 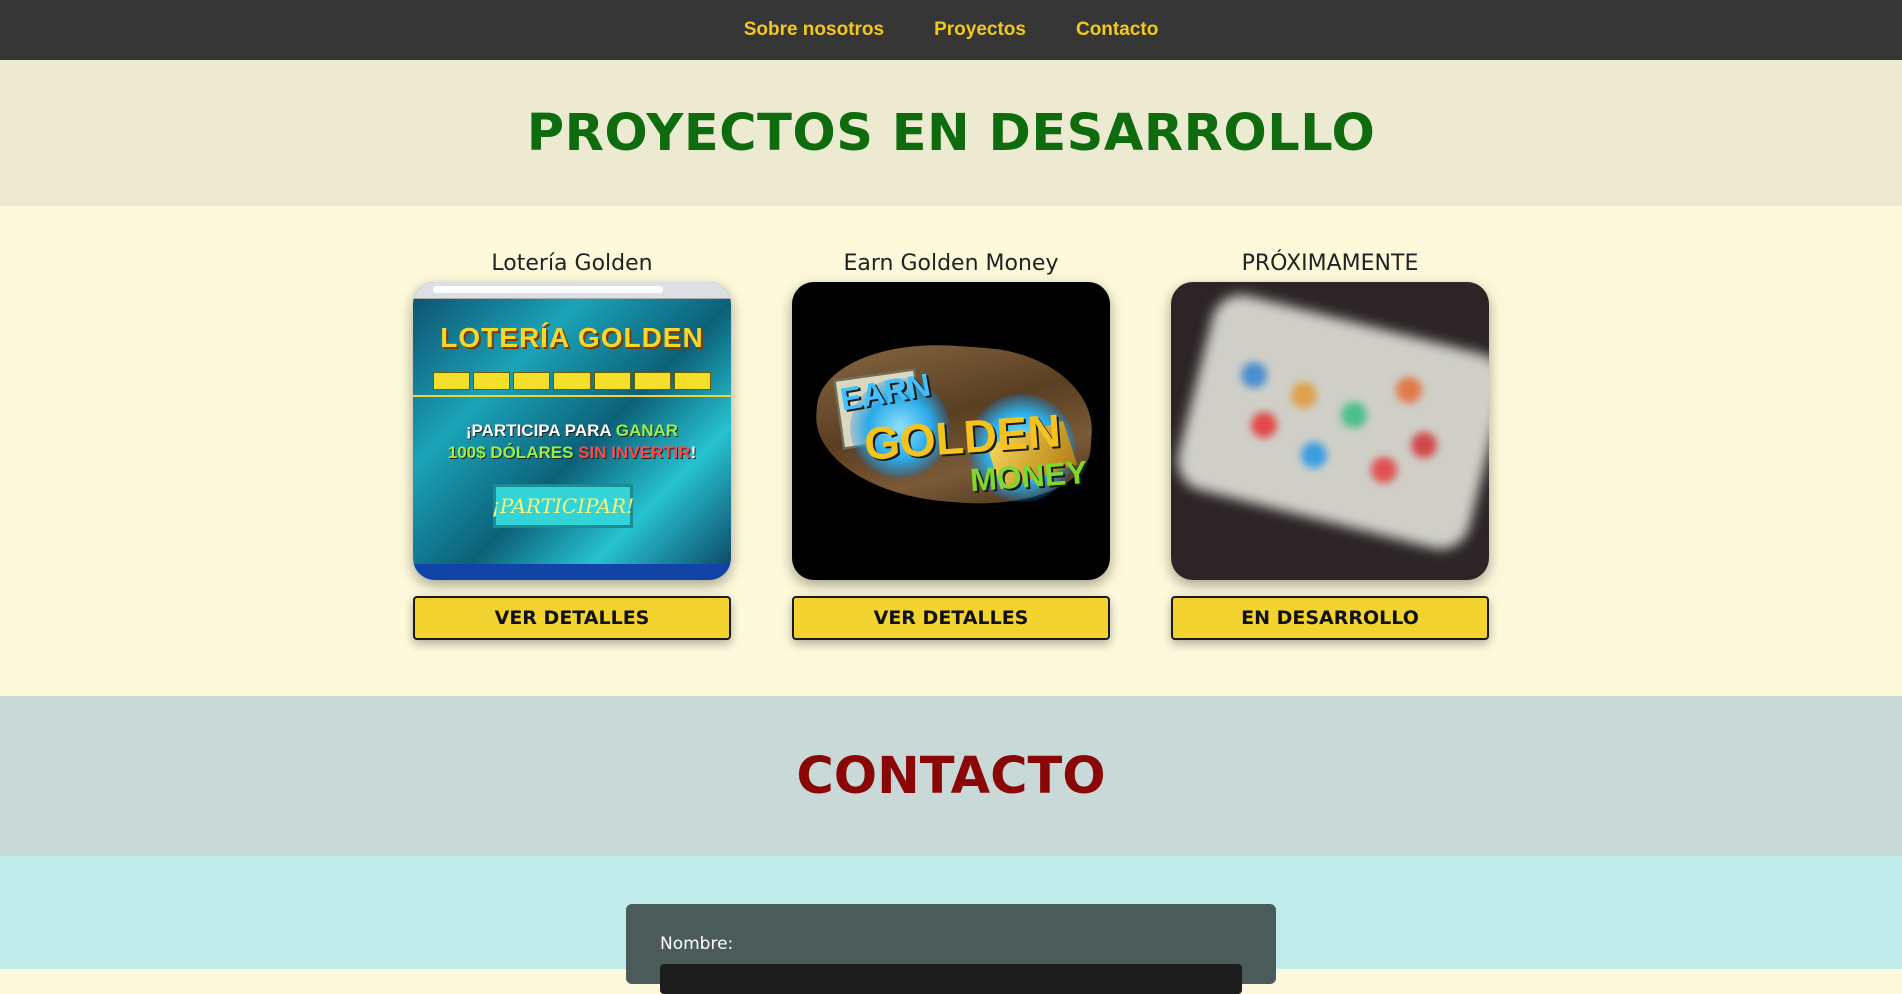 What do you see at coordinates (1330, 431) in the screenshot?
I see `project-image-proximamente` at bounding box center [1330, 431].